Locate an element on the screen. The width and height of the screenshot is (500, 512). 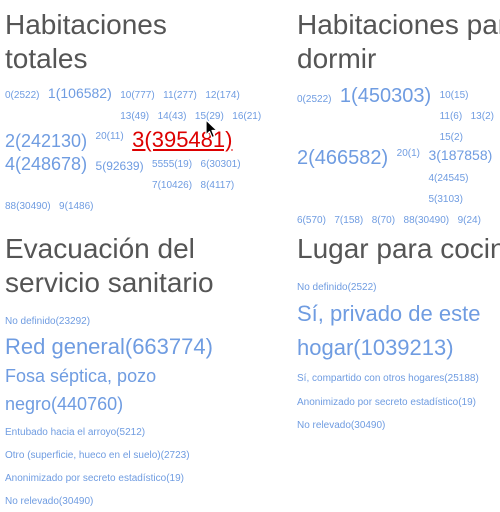
tag-group: 10(15) 11(6) 13(2) 15(2) is located at coordinates (470, 115).